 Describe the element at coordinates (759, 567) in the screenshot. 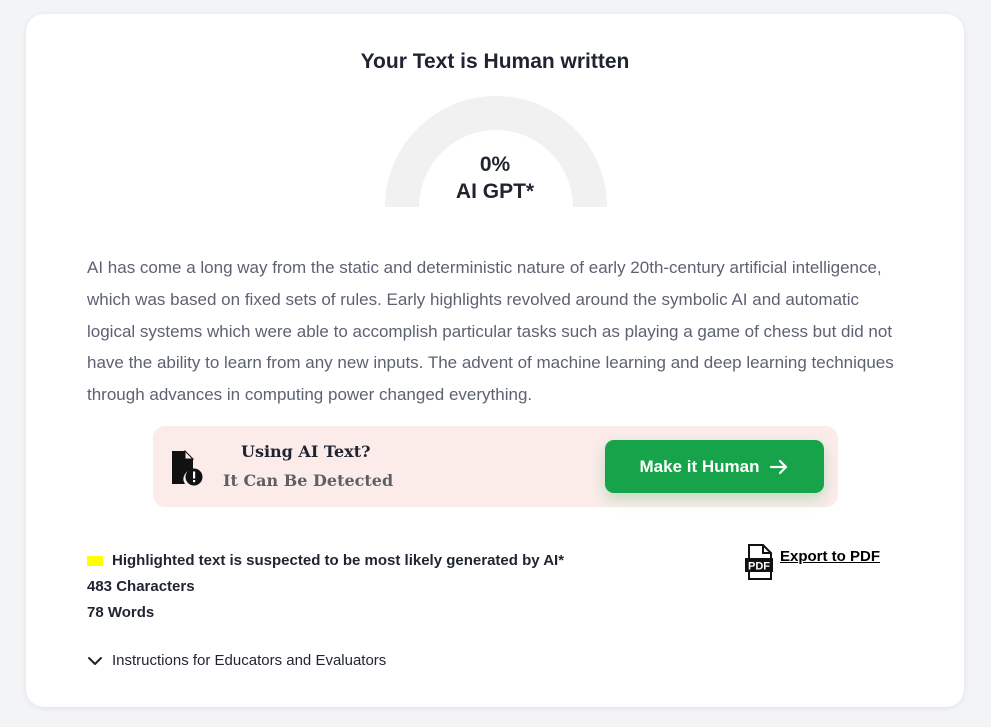

I see `pdf-icon-text: PDF` at that location.